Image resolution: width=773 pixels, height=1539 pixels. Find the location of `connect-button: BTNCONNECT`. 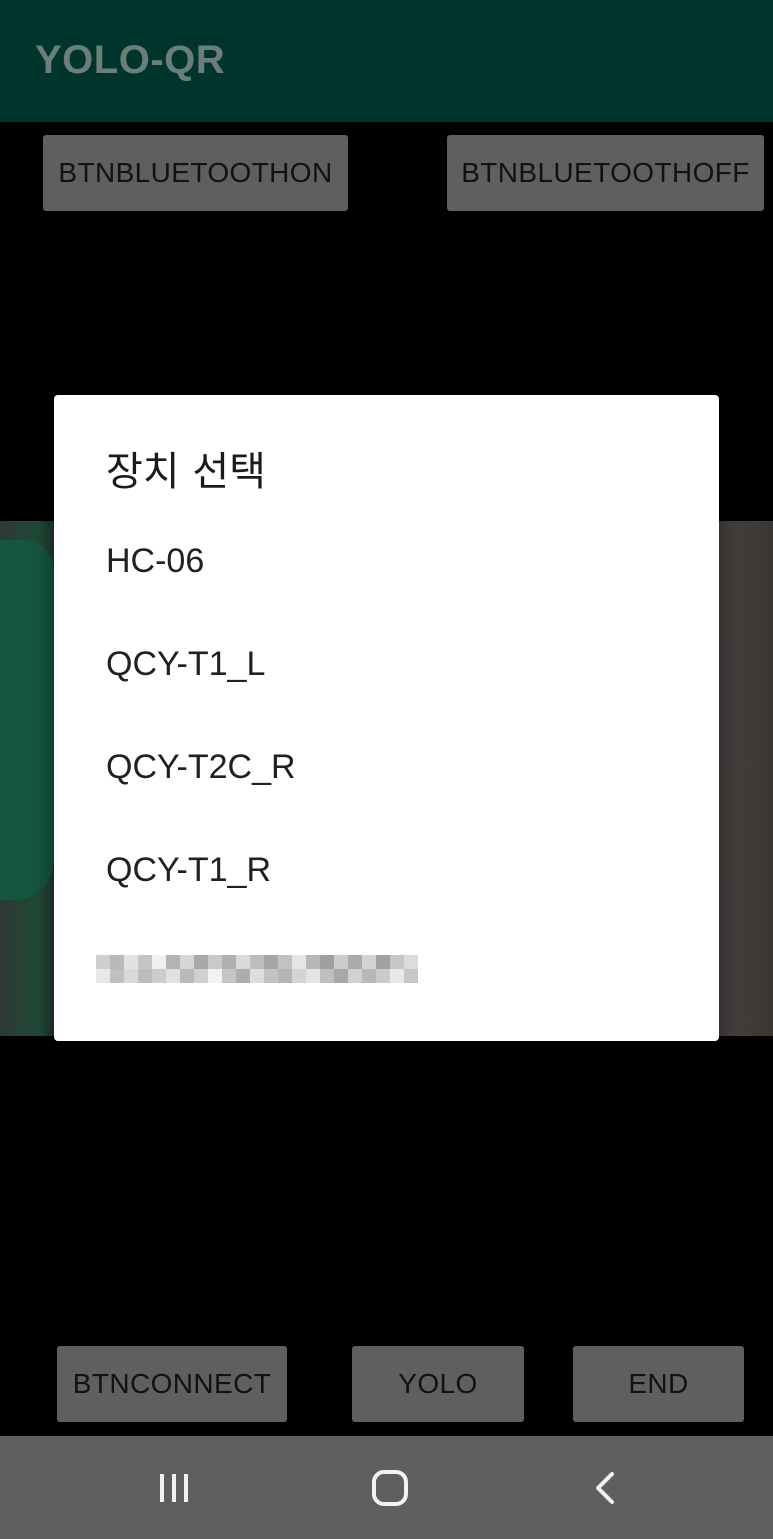

connect-button: BTNCONNECT is located at coordinates (172, 1384).